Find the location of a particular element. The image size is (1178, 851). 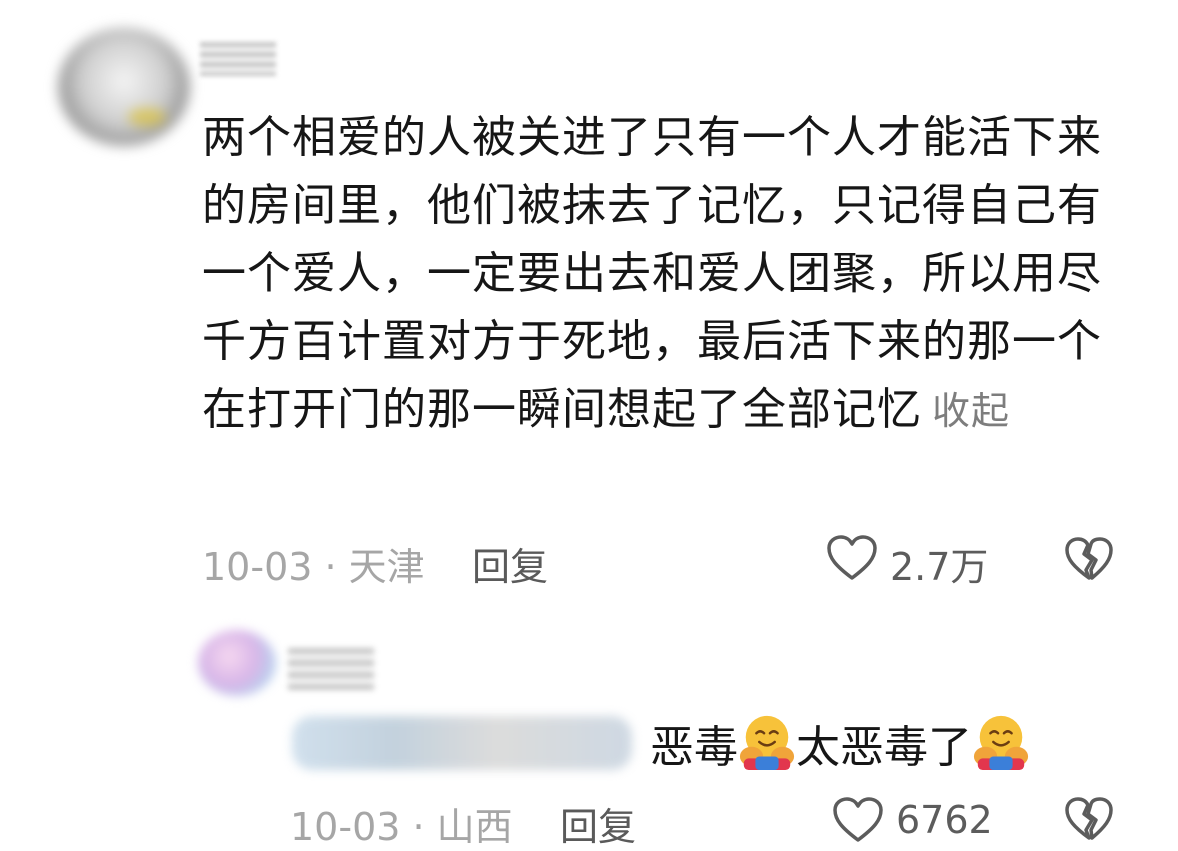

comment-meta: 10-03 · 山西 is located at coordinates (401, 827).